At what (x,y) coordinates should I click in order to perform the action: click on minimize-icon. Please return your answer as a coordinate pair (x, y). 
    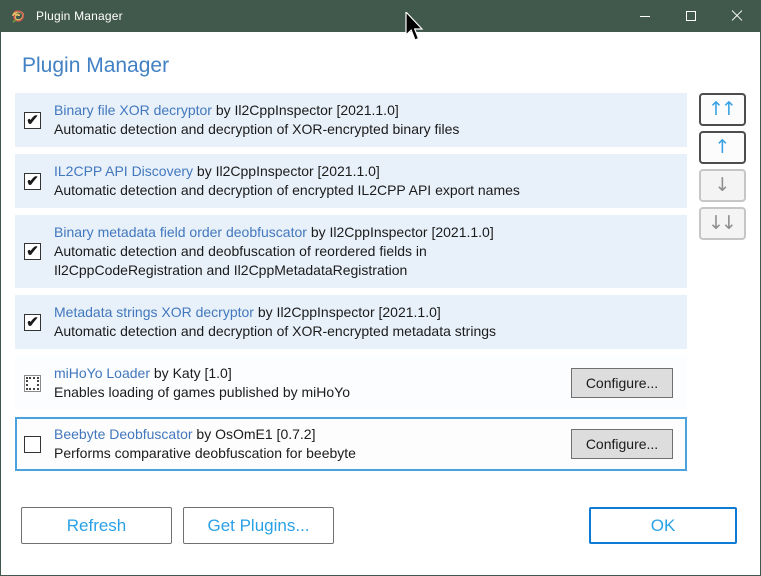
    Looking at the image, I should click on (645, 16).